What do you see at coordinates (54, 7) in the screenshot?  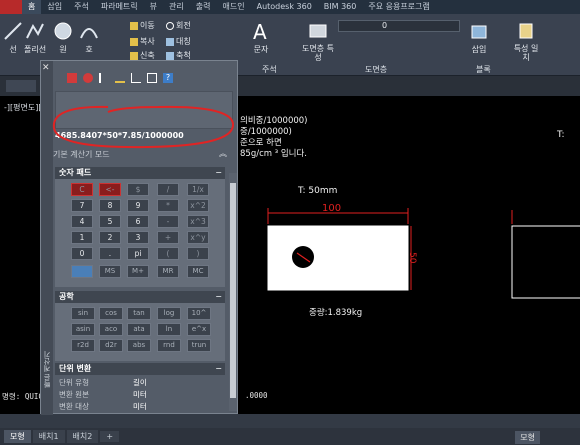 I see `tab-insert: 삽입` at bounding box center [54, 7].